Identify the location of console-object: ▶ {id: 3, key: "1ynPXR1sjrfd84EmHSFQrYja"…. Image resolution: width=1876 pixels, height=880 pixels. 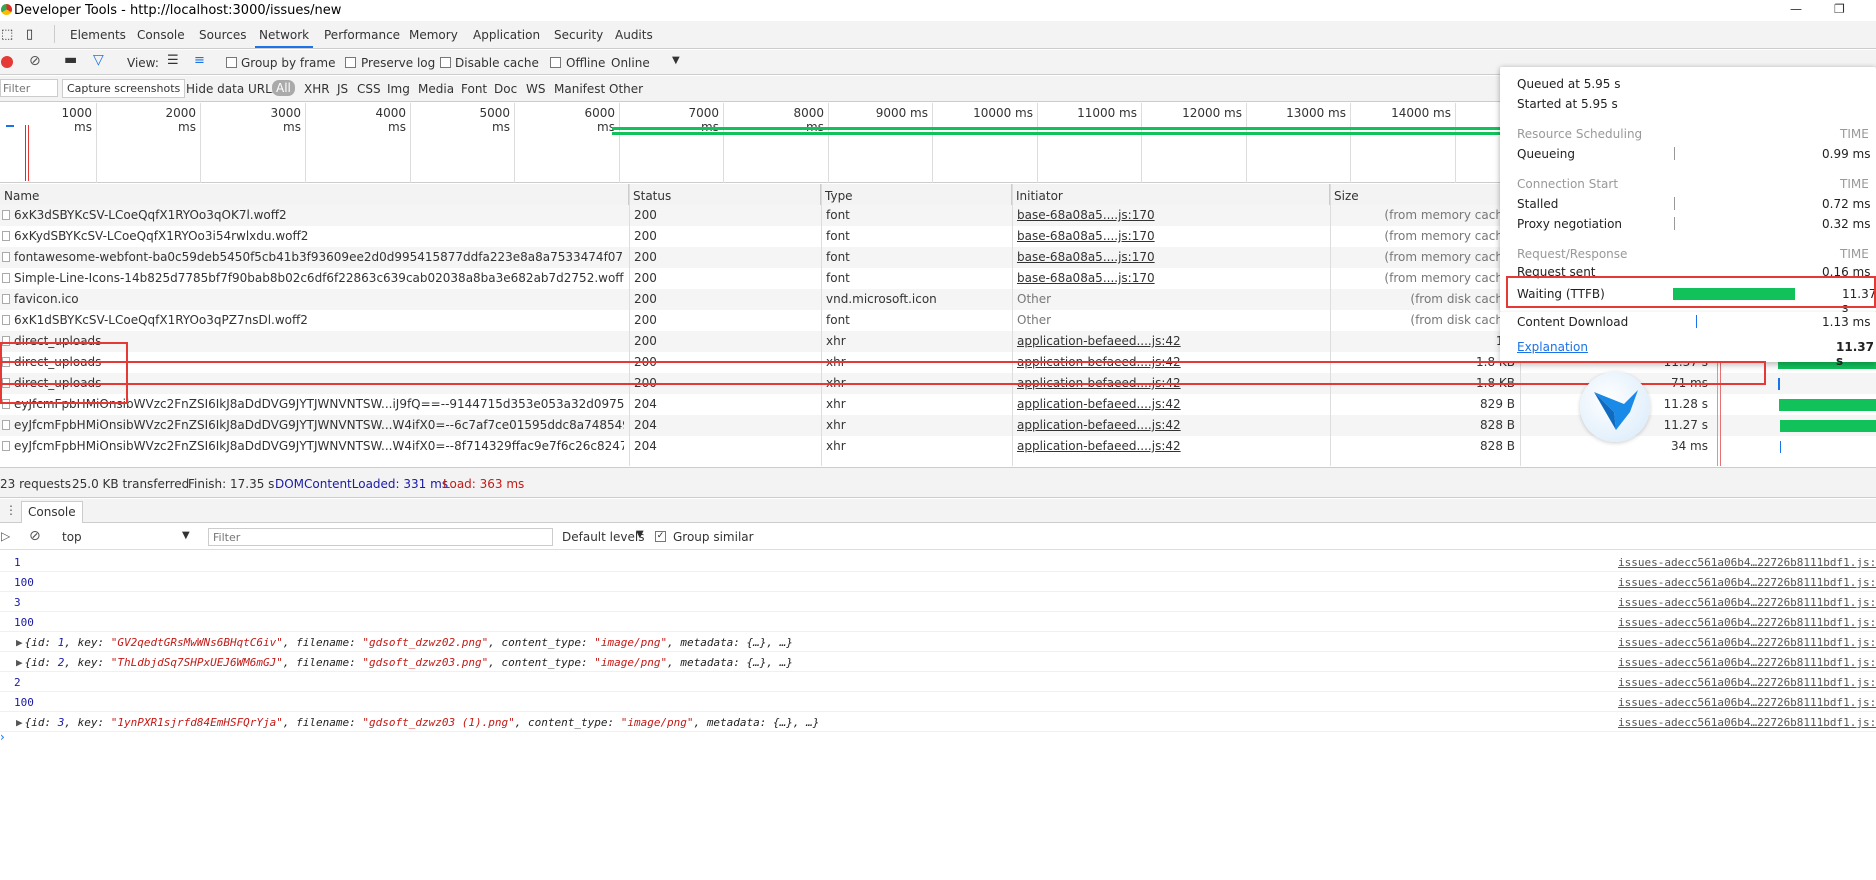
(417, 722).